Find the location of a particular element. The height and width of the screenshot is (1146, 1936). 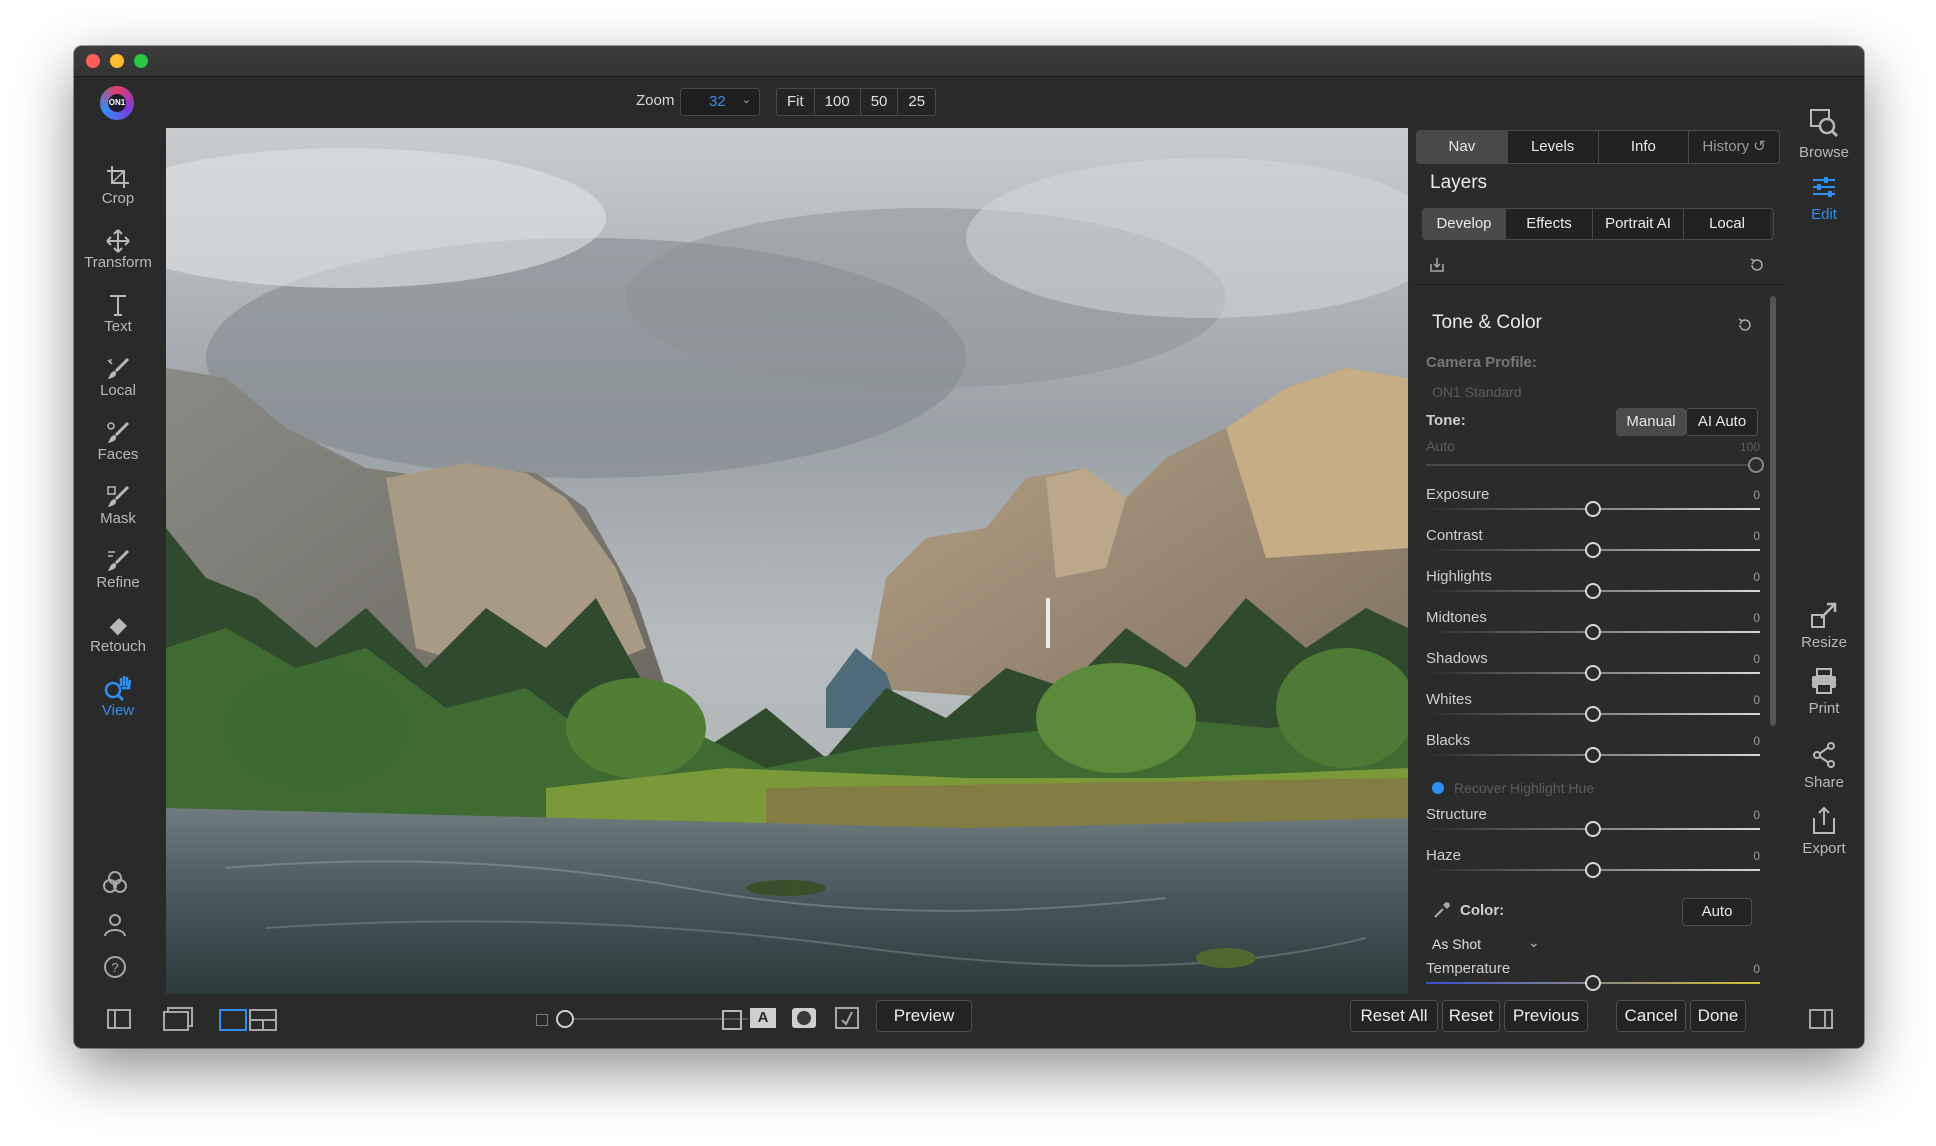

module-share: Share is located at coordinates (1824, 765).